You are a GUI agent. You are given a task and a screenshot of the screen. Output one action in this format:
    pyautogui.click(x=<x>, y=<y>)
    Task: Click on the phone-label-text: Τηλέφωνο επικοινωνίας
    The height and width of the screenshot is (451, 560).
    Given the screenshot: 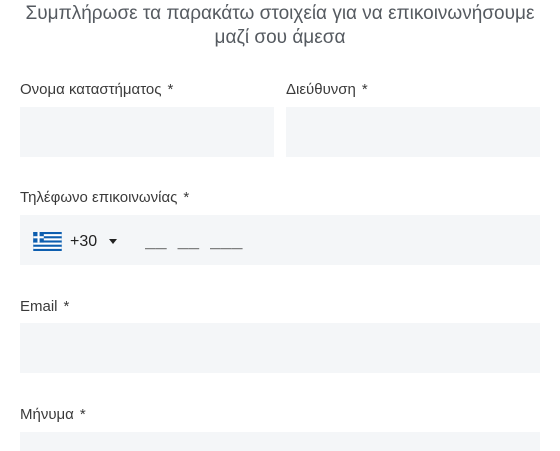 What is the action you would take?
    pyautogui.click(x=99, y=197)
    